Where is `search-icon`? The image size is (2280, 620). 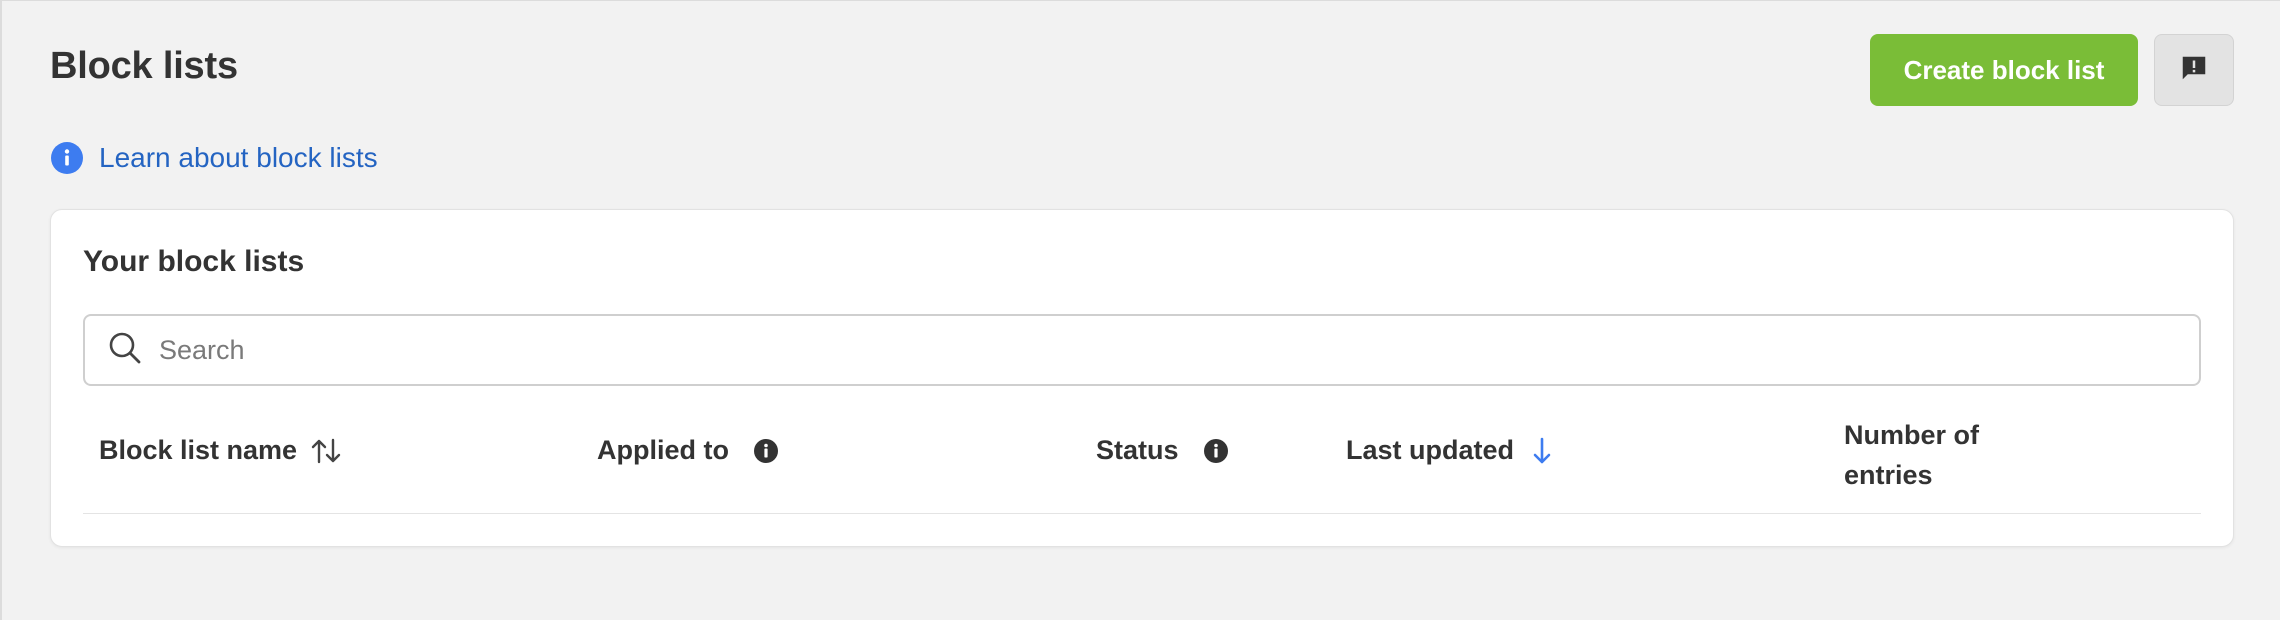 search-icon is located at coordinates (125, 350).